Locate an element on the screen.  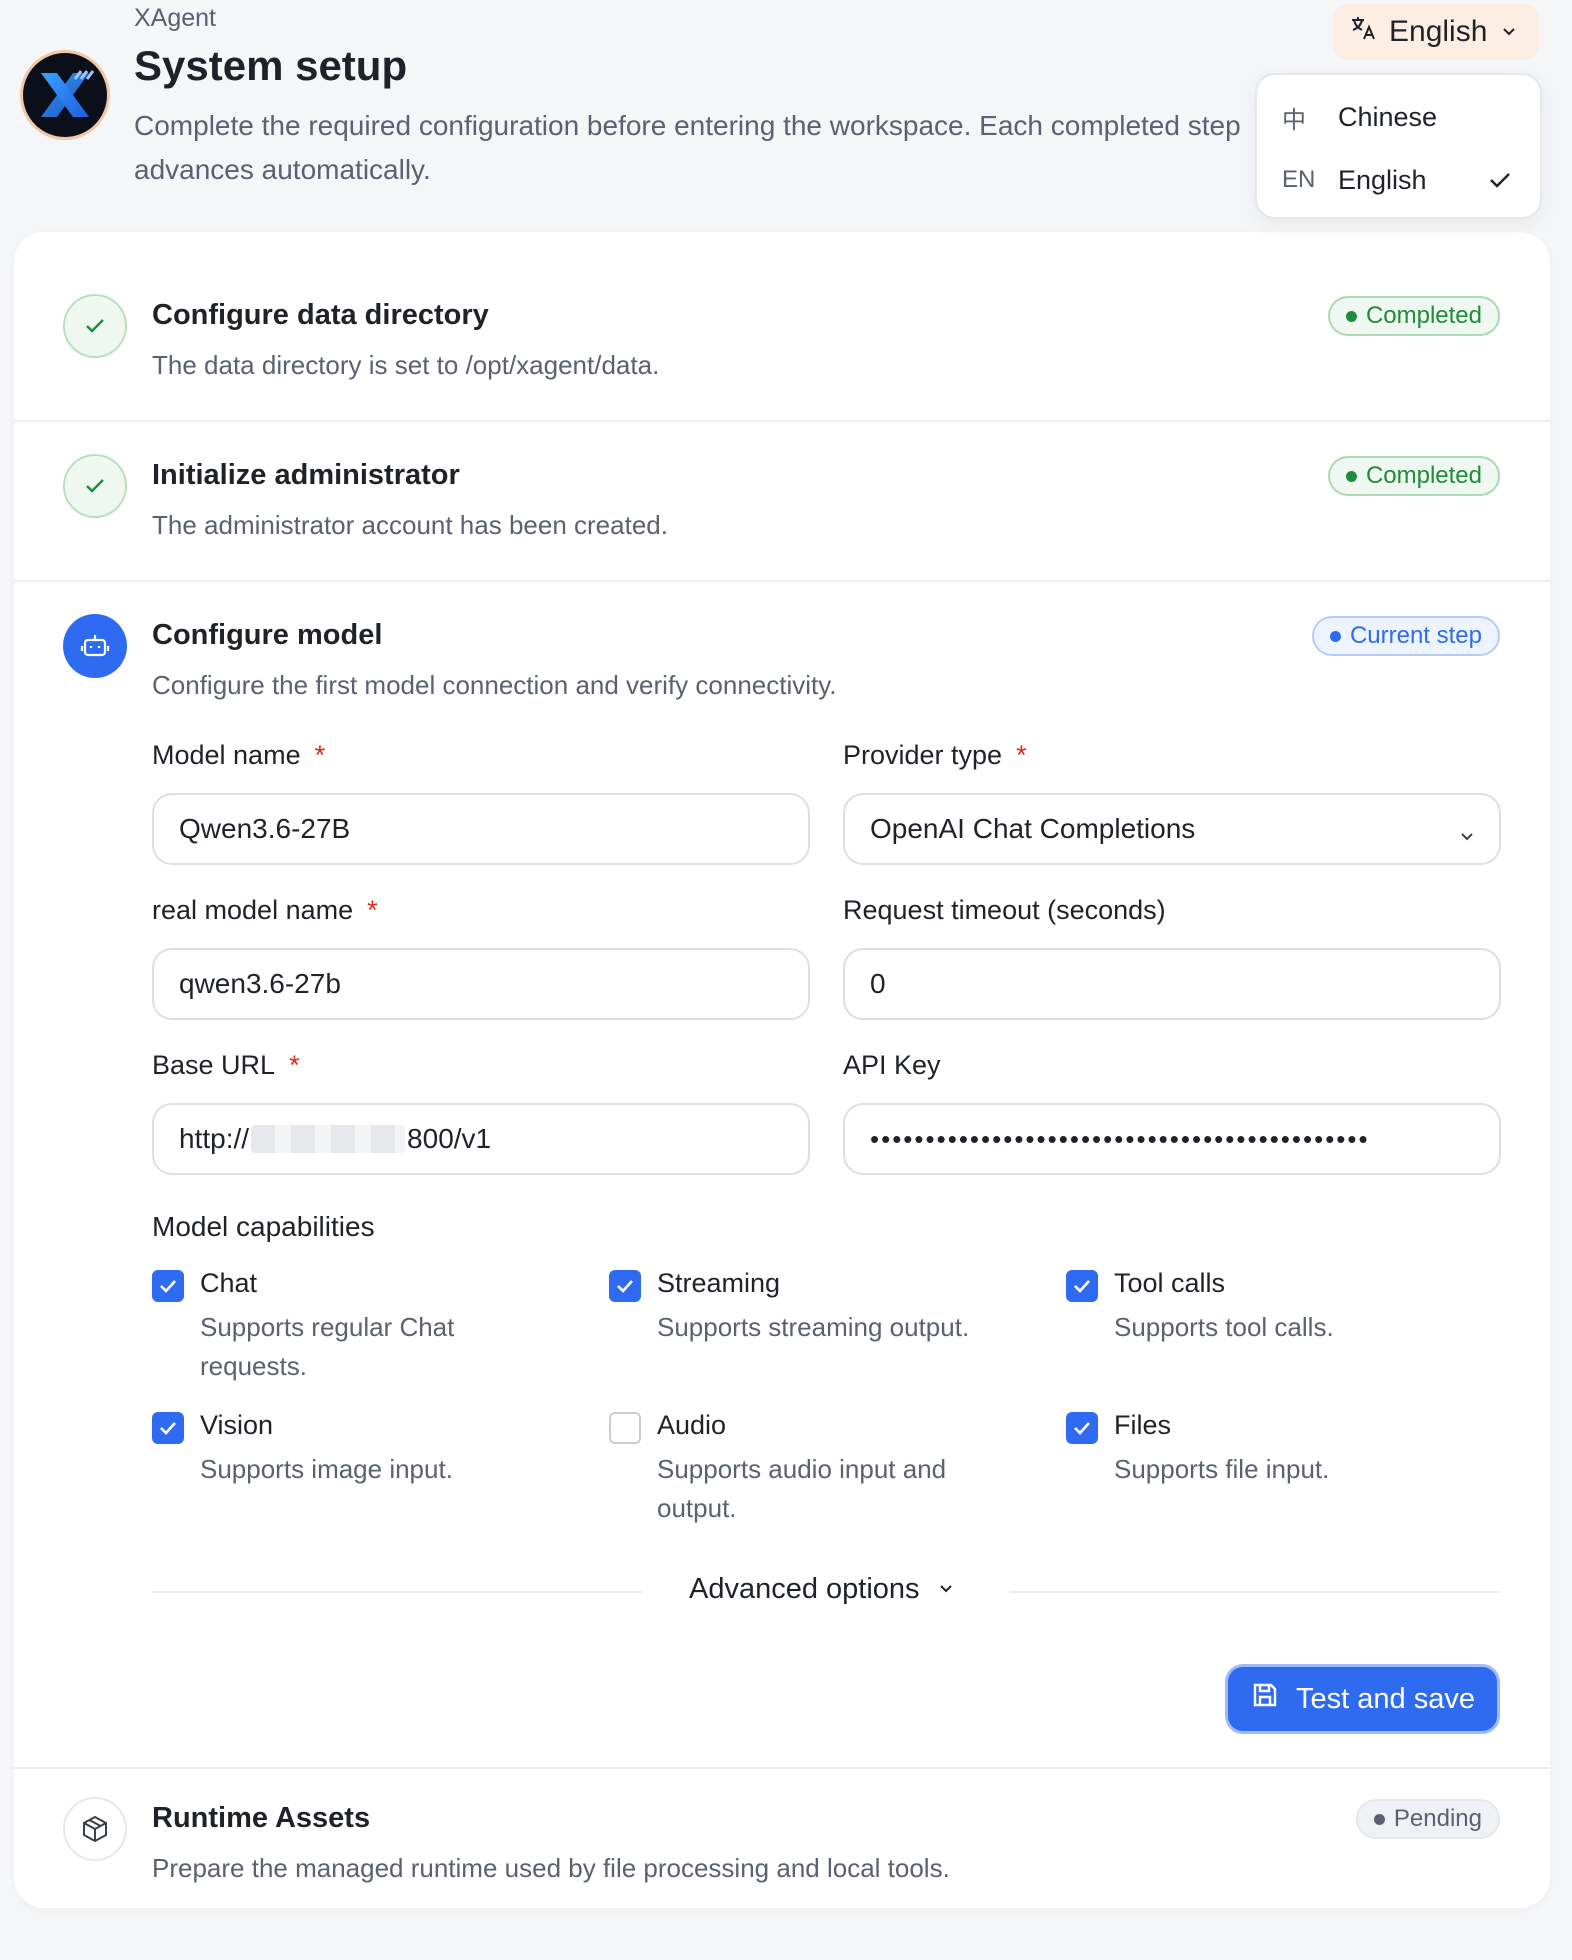
app-name: XAgent is located at coordinates (175, 18).